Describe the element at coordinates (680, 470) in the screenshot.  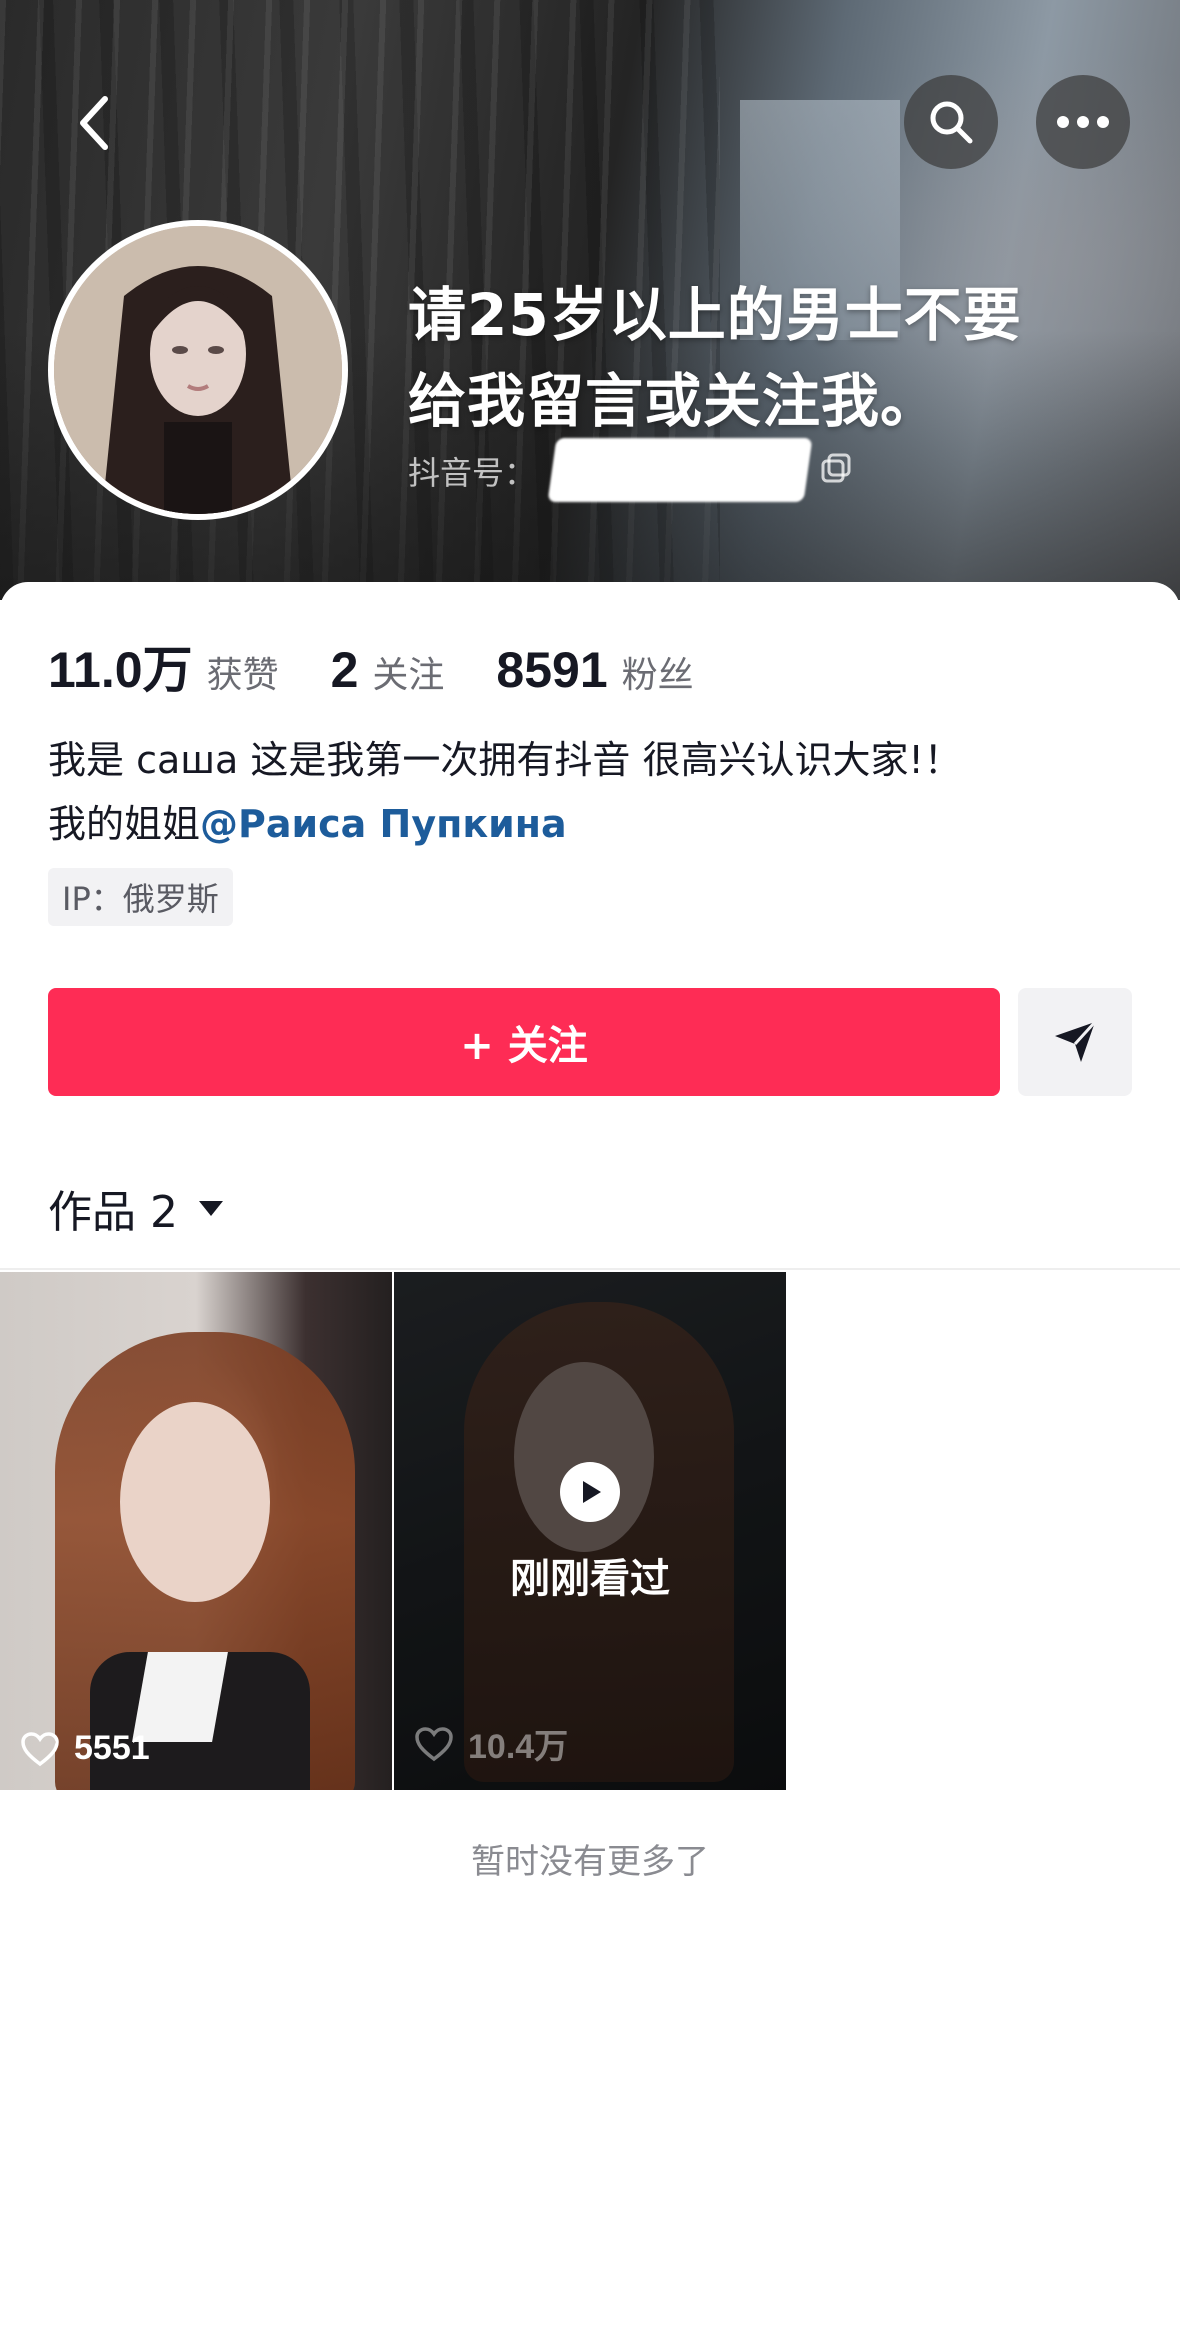
I see `douyin-id-redaction` at that location.